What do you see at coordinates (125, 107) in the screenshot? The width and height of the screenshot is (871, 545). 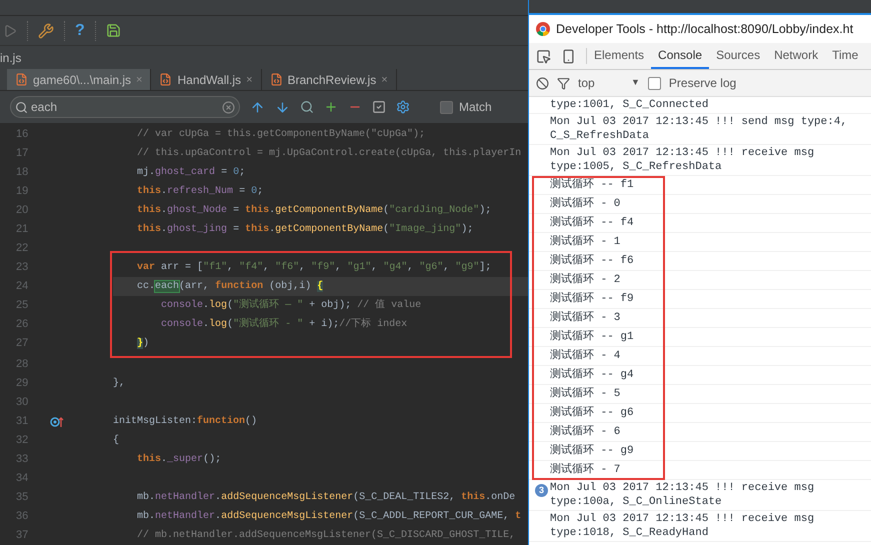 I see `search-field: each` at bounding box center [125, 107].